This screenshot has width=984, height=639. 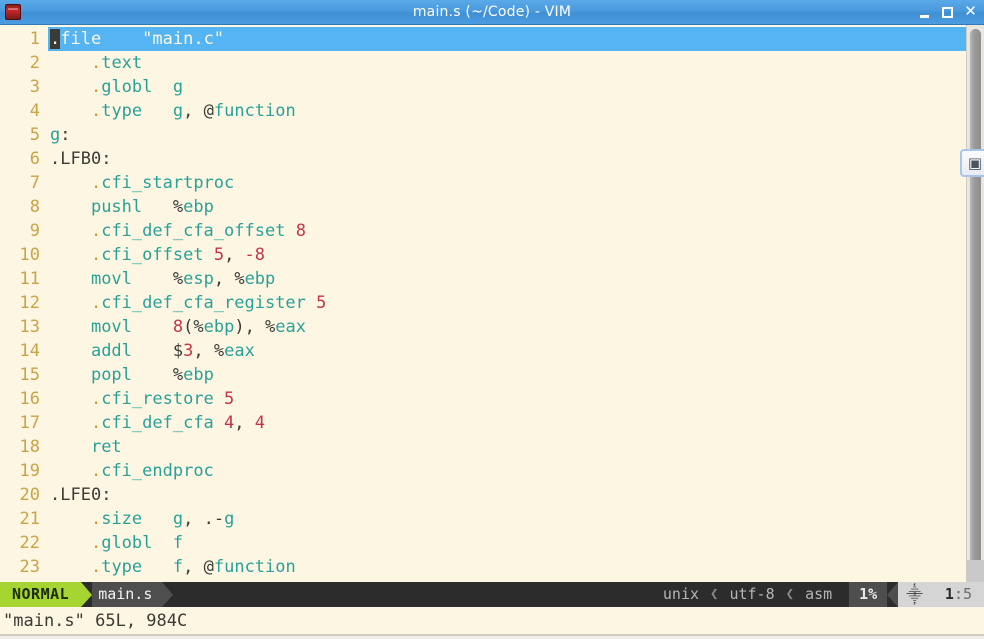 What do you see at coordinates (893, 594) in the screenshot?
I see `pos-separator-icon` at bounding box center [893, 594].